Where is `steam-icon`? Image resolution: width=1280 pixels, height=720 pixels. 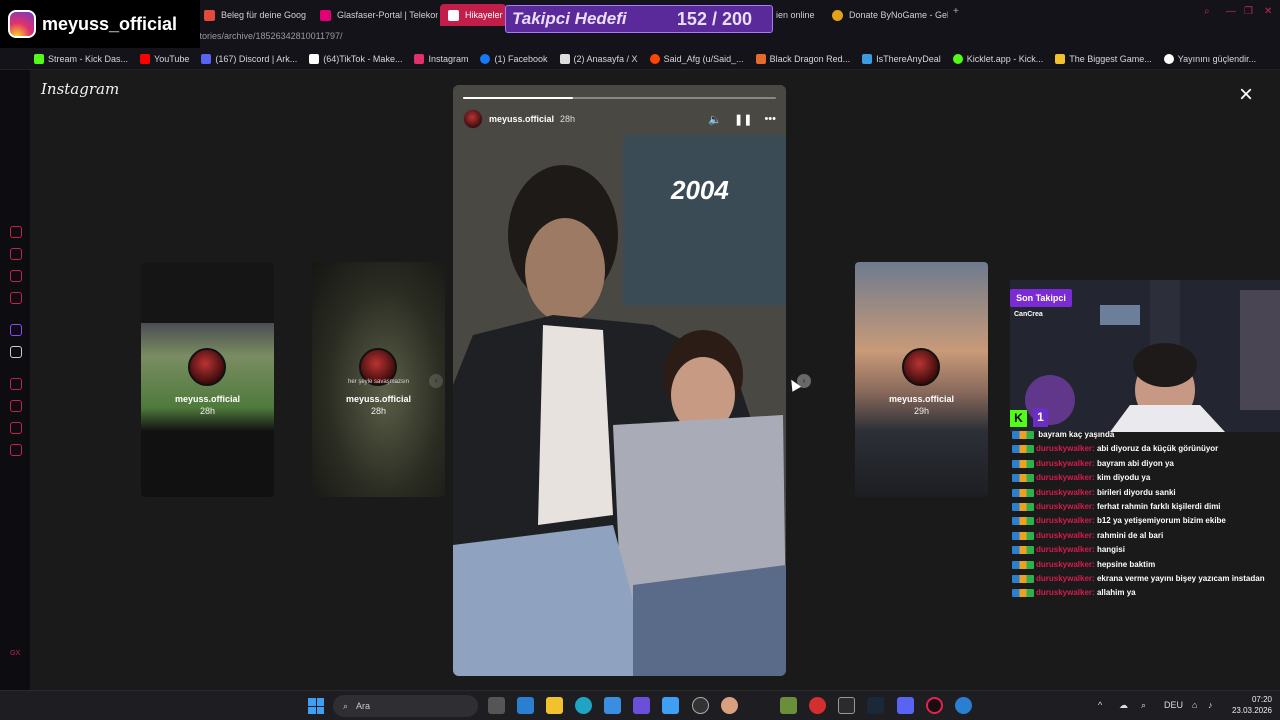 steam-icon is located at coordinates (875, 705).